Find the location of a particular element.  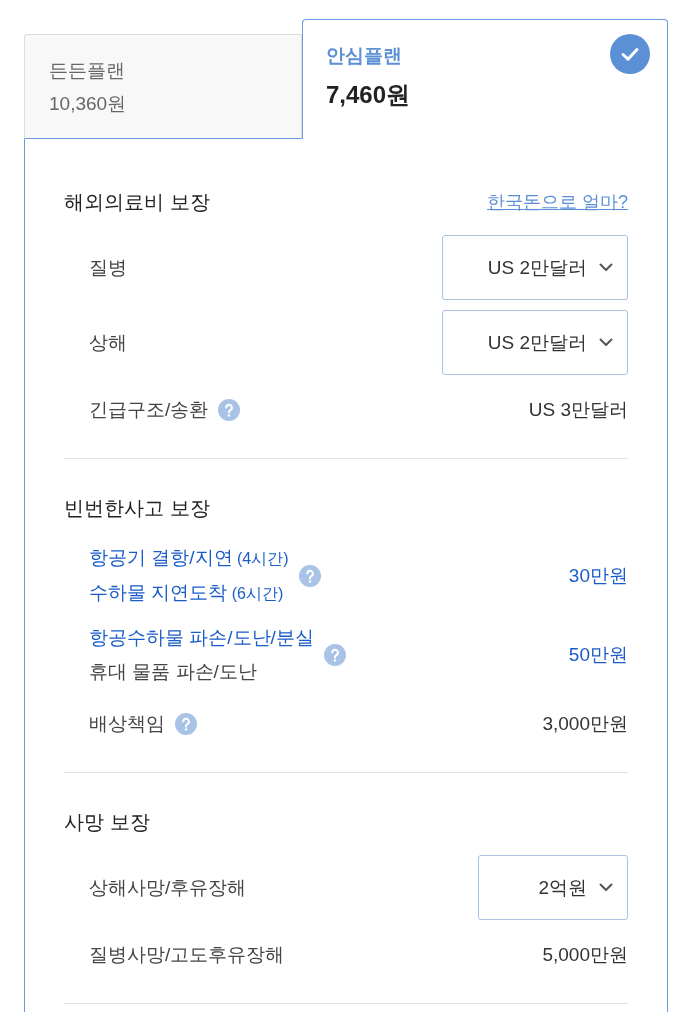

coverage-amount: 5,000만원 is located at coordinates (585, 955).